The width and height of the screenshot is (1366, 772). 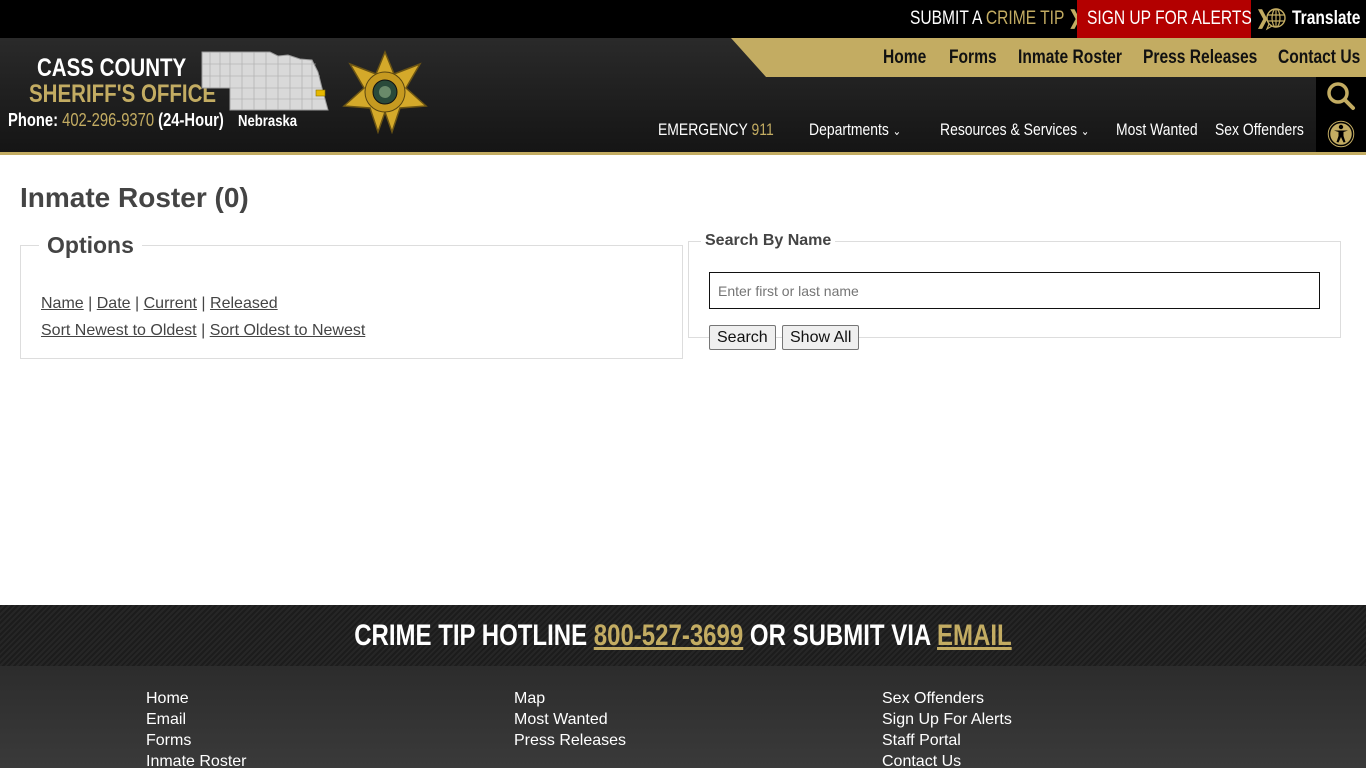 I want to click on alerts-label: SIGN UP FOR ALERTS, so click(x=1169, y=18).